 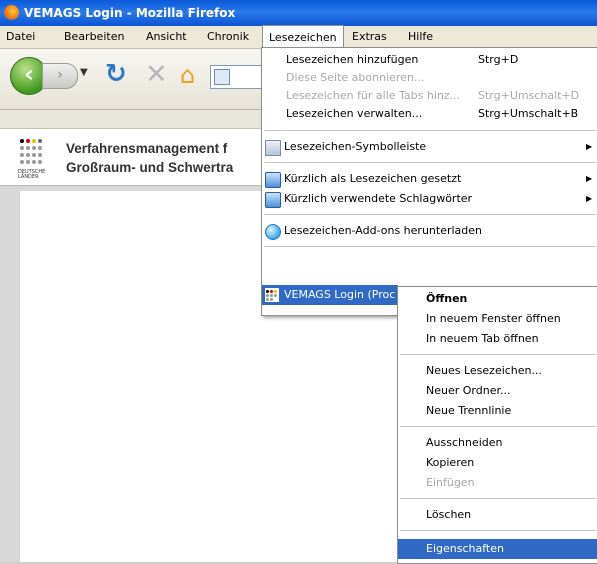 I want to click on context-item-open: Öffnen, so click(x=497, y=299).